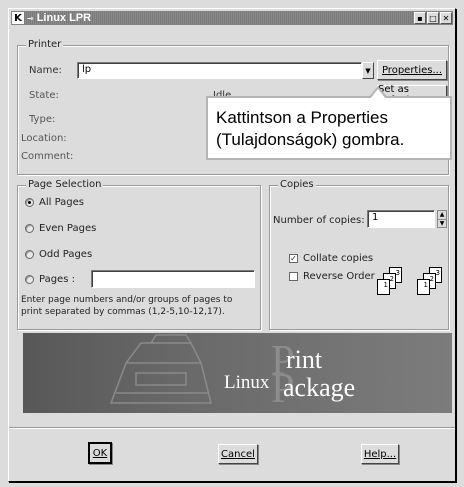 The width and height of the screenshot is (464, 487). What do you see at coordinates (304, 359) in the screenshot?
I see `banner-print: rint` at bounding box center [304, 359].